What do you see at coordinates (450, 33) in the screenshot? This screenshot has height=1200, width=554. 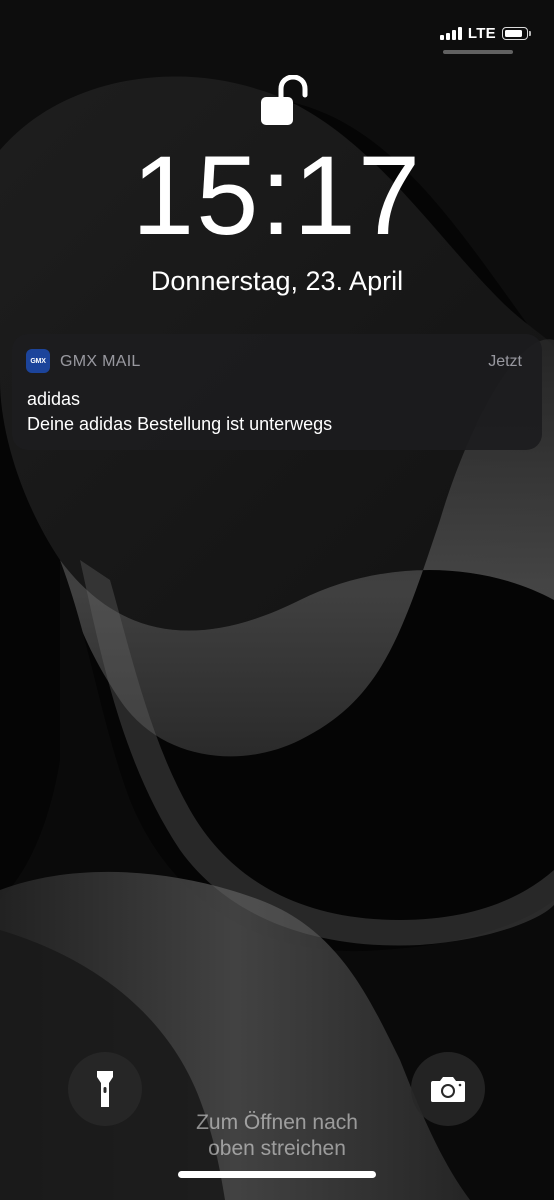 I see `signal-strength-icon` at bounding box center [450, 33].